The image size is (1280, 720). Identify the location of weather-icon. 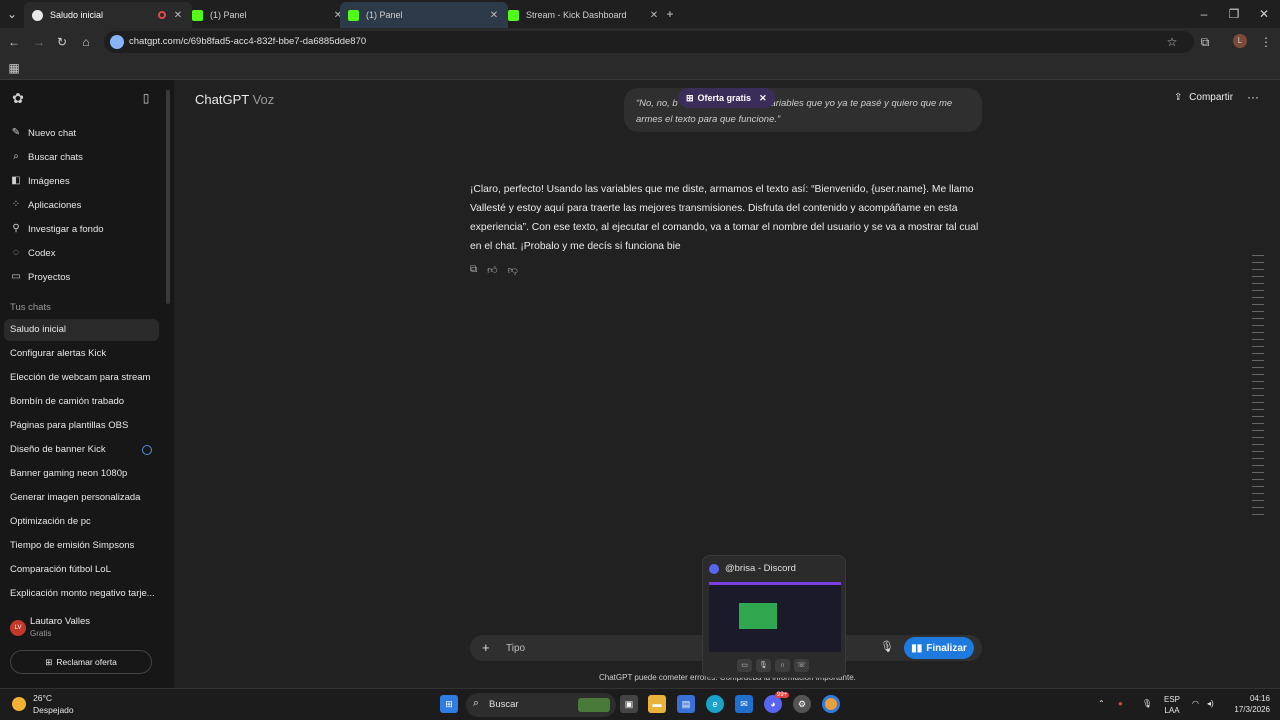
(19, 704).